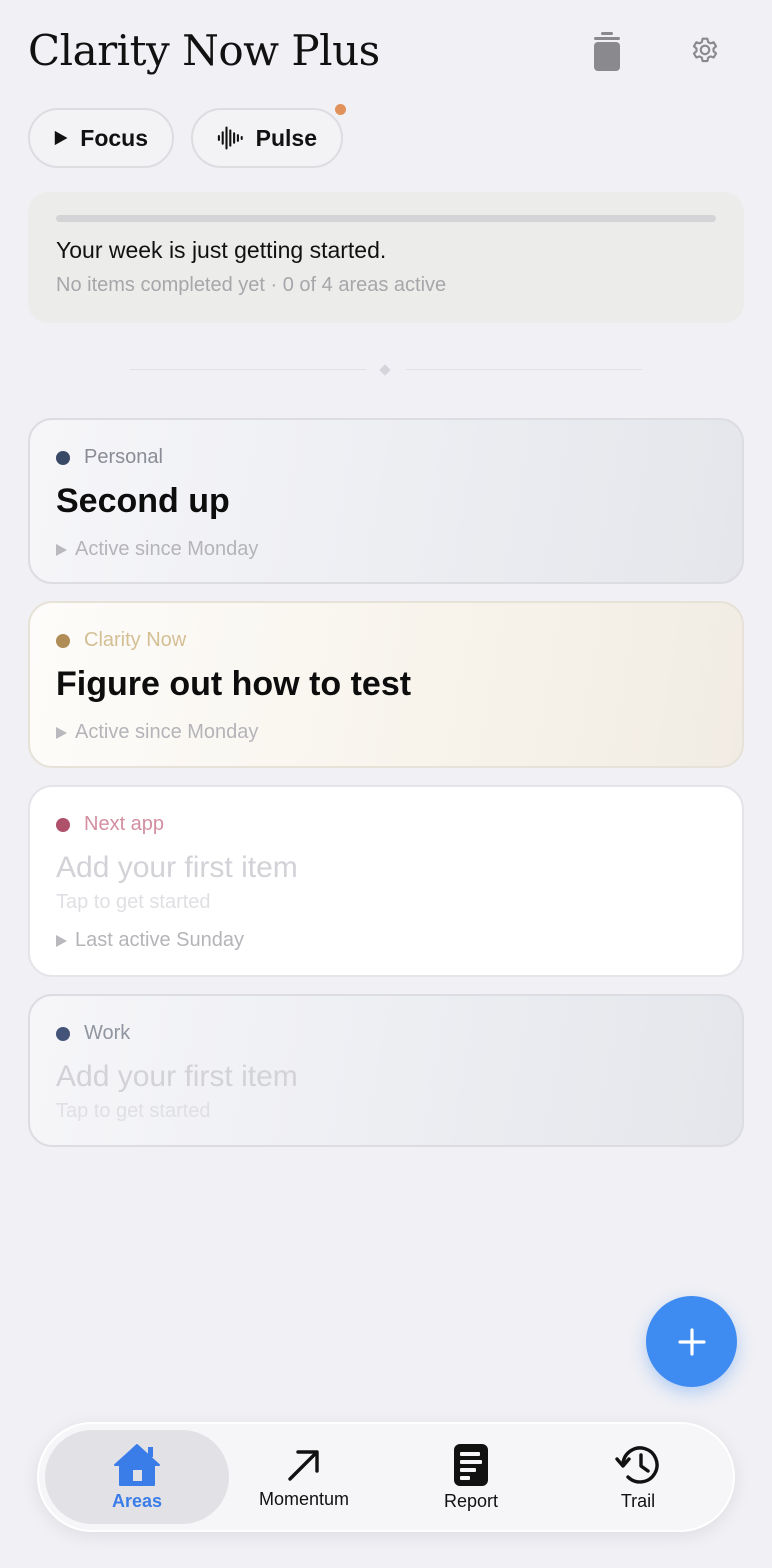 The image size is (772, 1568). I want to click on pulse-label: Pulse, so click(286, 137).